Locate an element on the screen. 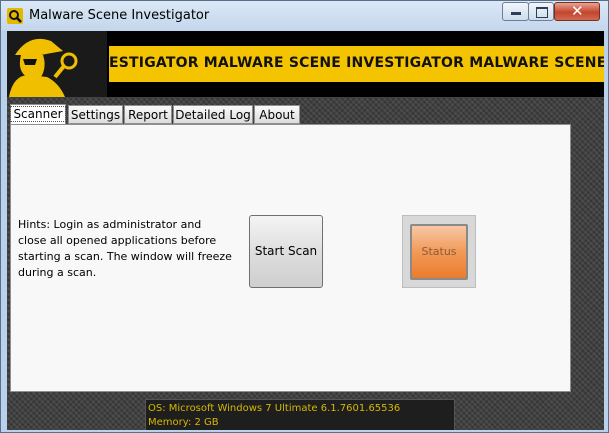 This screenshot has height=433, width=609. tab-report: Report is located at coordinates (148, 114).